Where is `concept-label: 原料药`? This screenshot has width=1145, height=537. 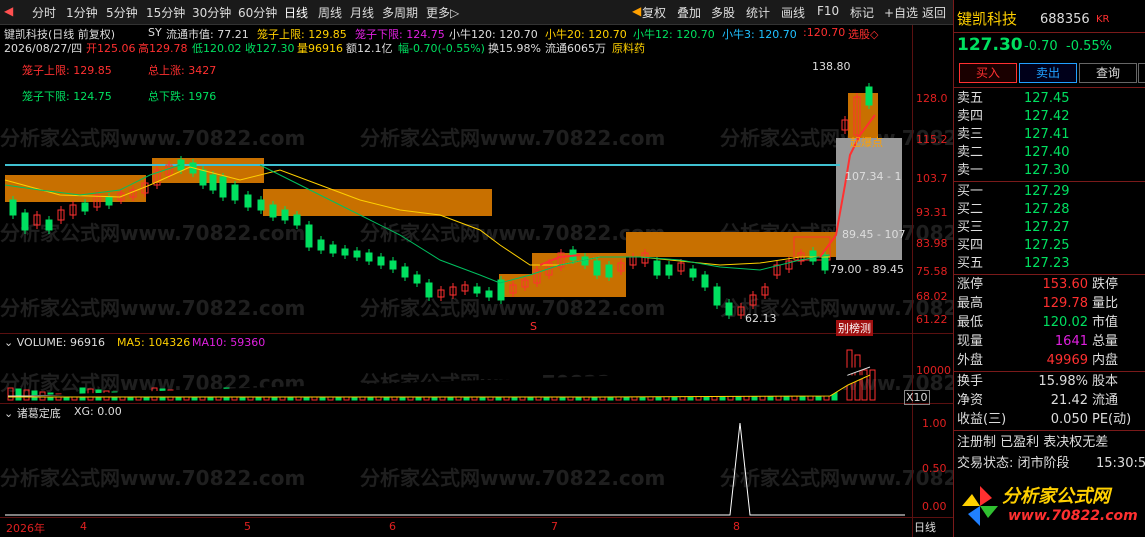
concept-label: 原料药 is located at coordinates (628, 48).